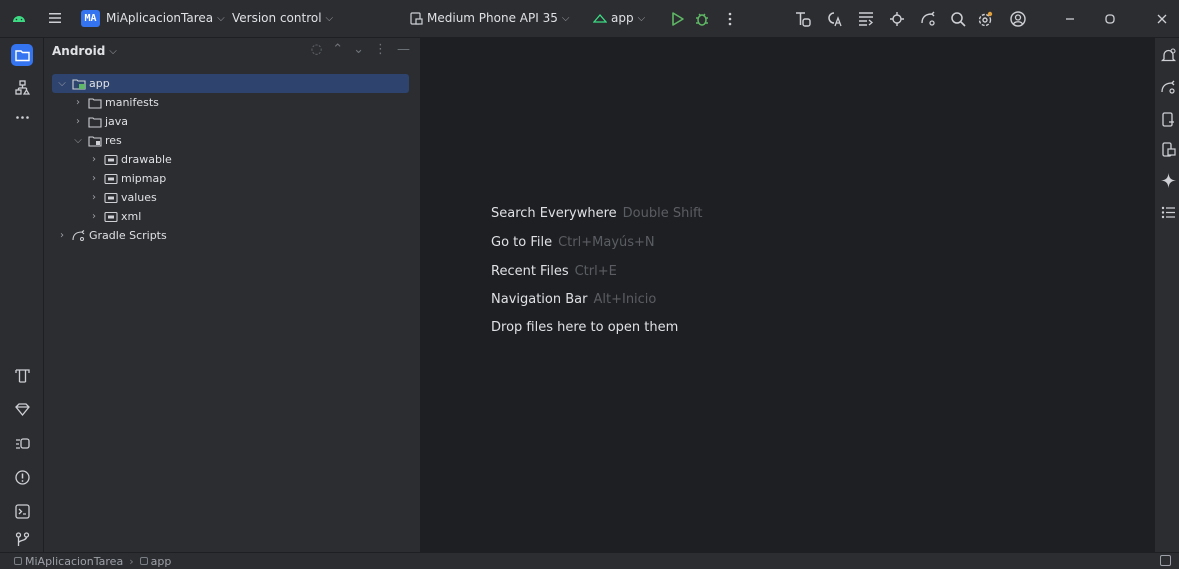 Image resolution: width=1179 pixels, height=569 pixels. What do you see at coordinates (622, 18) in the screenshot?
I see `run-config-label: app` at bounding box center [622, 18].